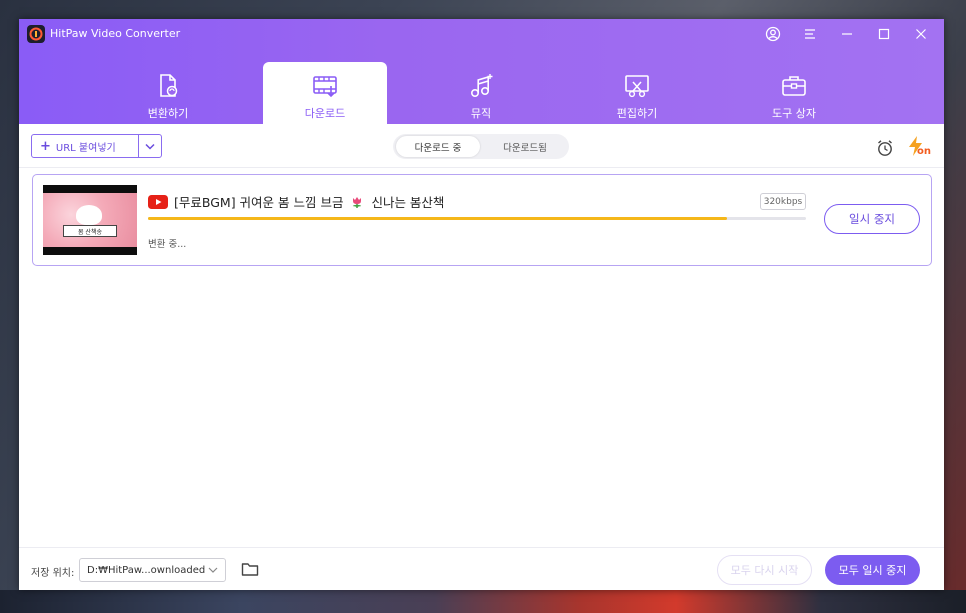 The image size is (966, 613). Describe the element at coordinates (325, 86) in the screenshot. I see `download-film-icon` at that location.